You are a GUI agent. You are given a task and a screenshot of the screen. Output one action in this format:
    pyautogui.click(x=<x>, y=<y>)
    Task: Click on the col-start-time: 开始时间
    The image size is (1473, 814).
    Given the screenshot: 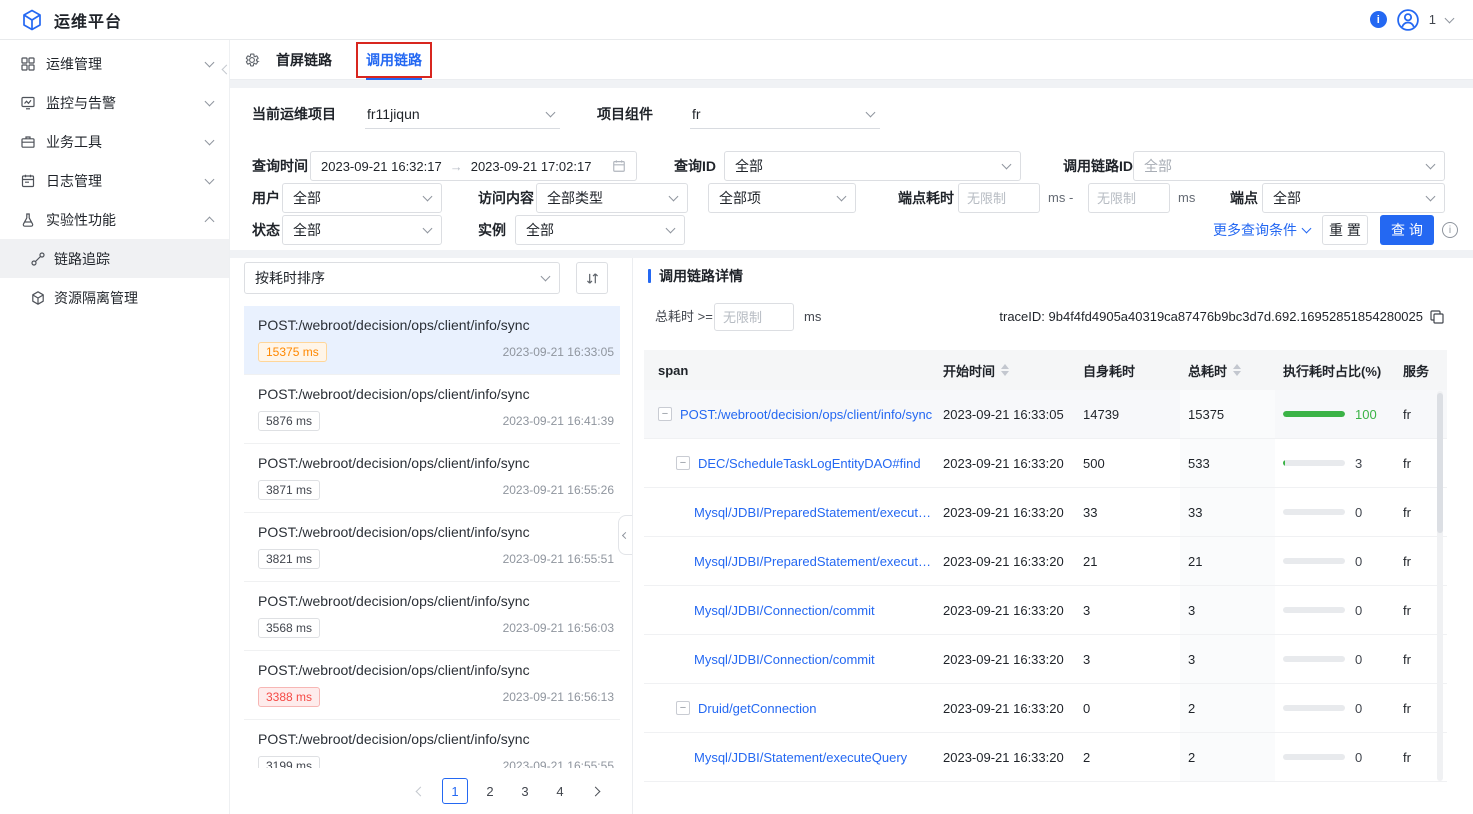 What is the action you would take?
    pyautogui.click(x=1005, y=370)
    